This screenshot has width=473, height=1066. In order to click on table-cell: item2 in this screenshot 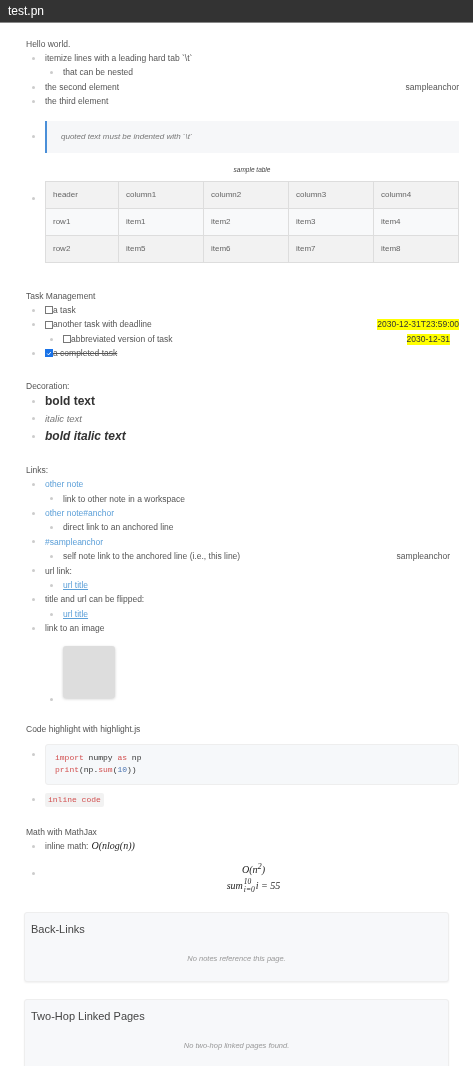, I will do `click(246, 222)`.